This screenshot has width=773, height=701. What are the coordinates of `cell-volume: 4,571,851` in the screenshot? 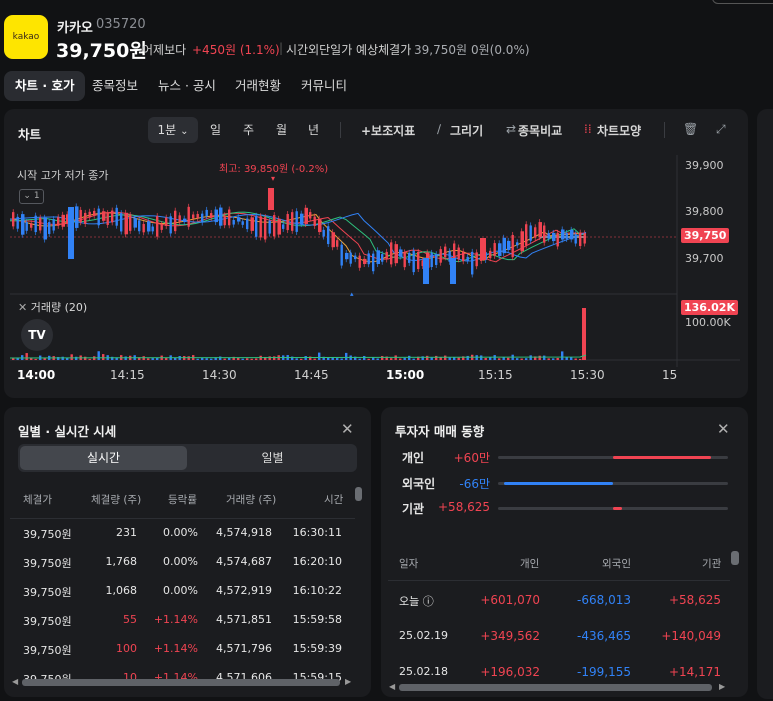 It's located at (244, 619).